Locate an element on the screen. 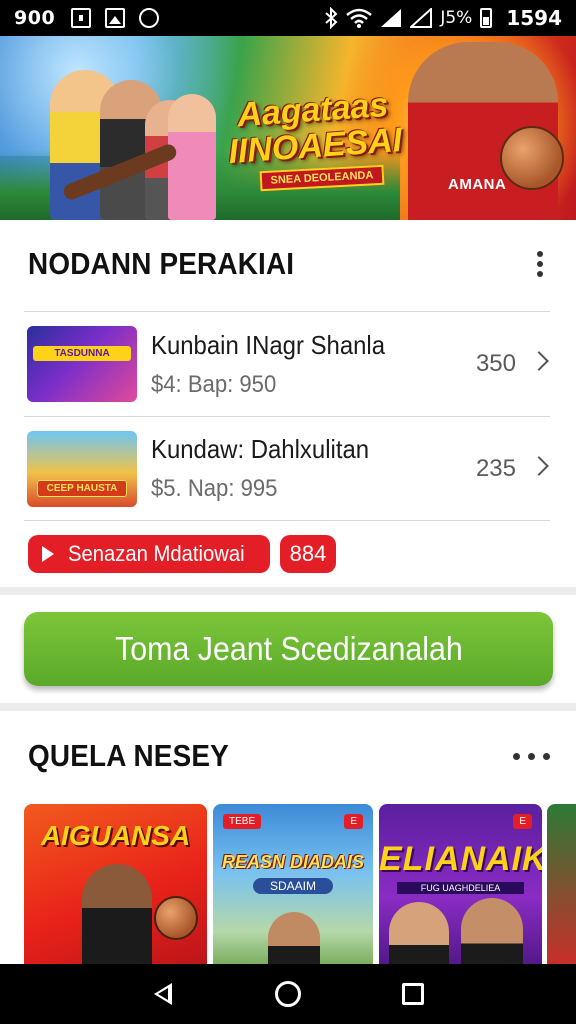 The image size is (576, 1024). status-clock: 1594 is located at coordinates (534, 18).